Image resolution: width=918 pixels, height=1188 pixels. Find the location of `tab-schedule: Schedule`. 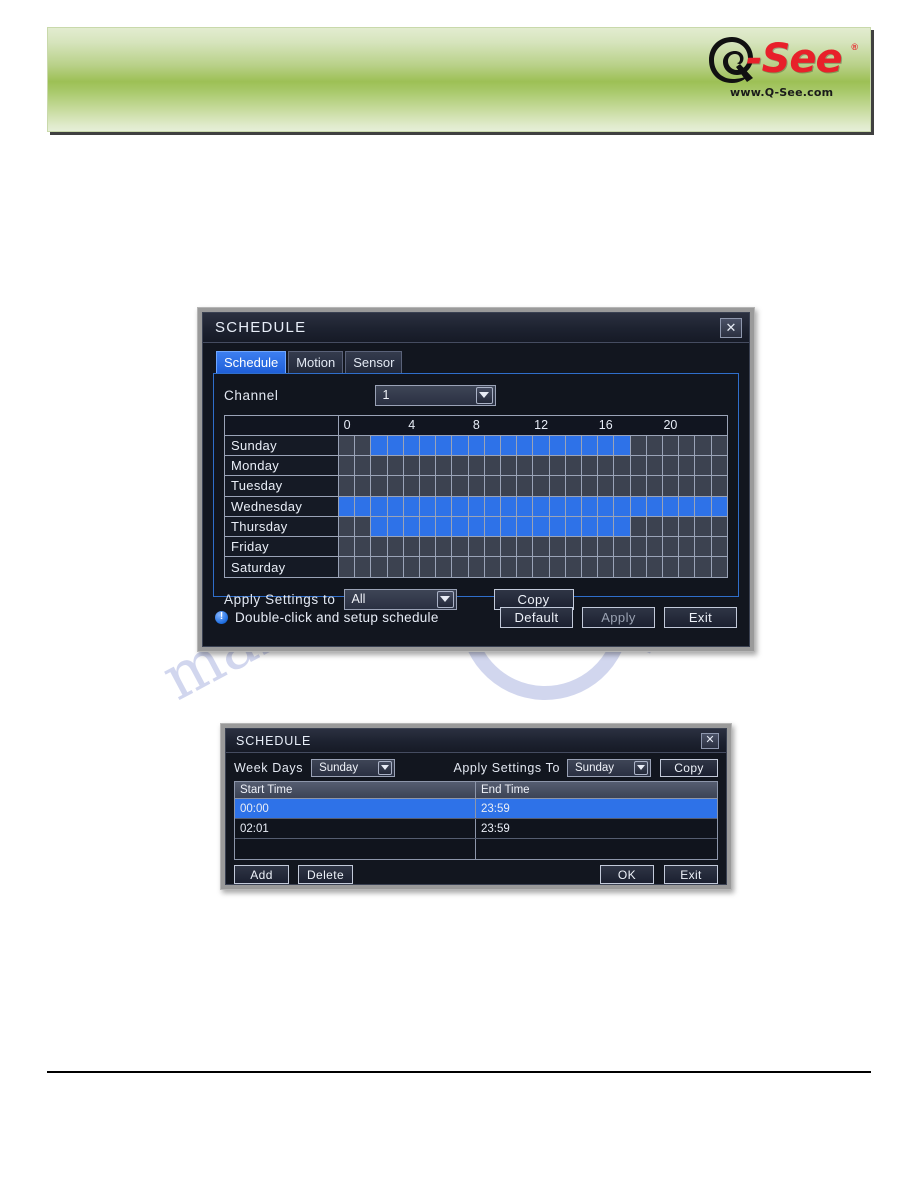

tab-schedule: Schedule is located at coordinates (251, 362).